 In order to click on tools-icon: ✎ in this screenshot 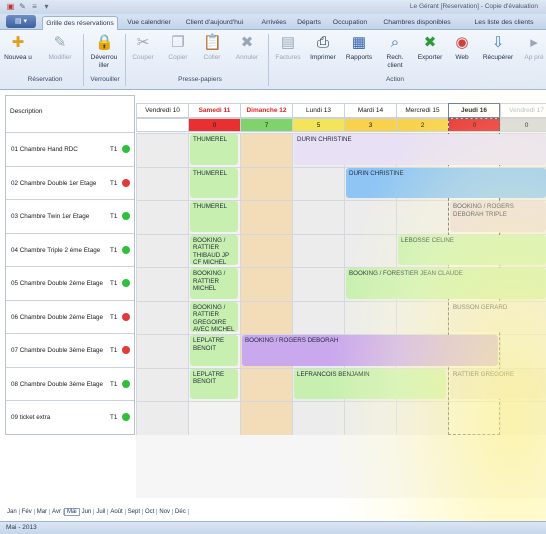, I will do `click(22, 6)`.